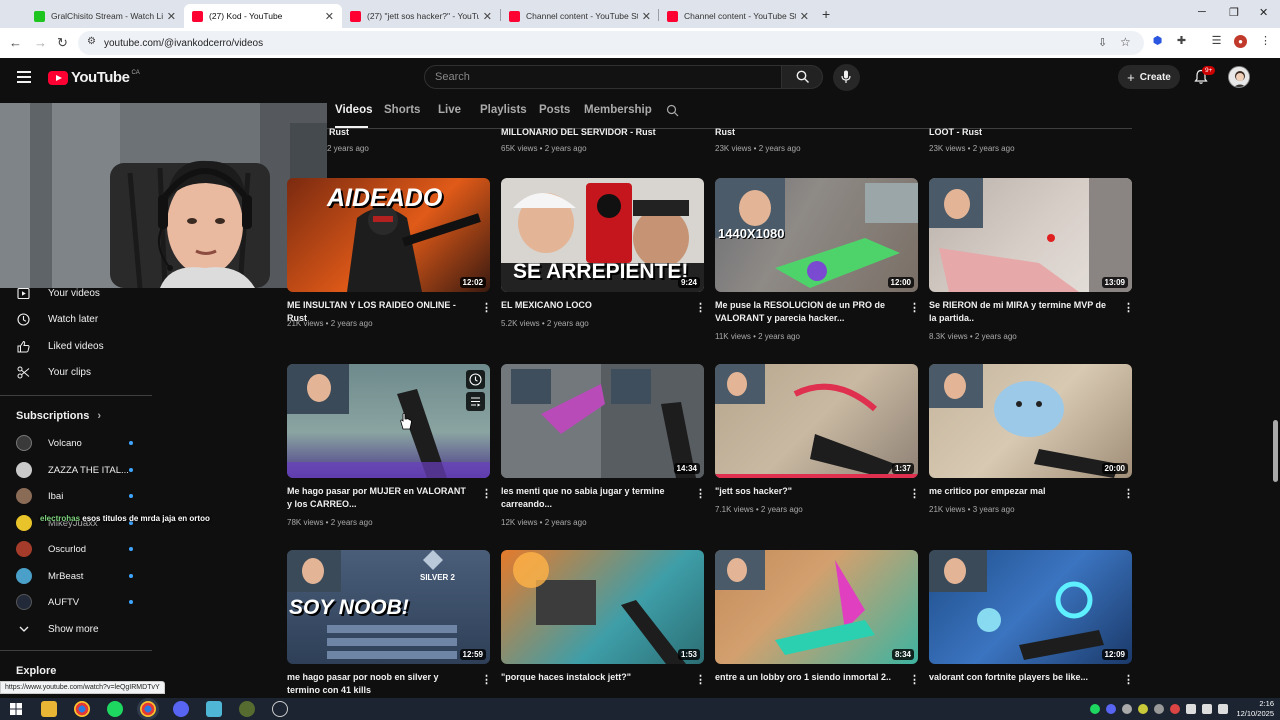  Describe the element at coordinates (1223, 709) in the screenshot. I see `tray-battery-icon` at that location.